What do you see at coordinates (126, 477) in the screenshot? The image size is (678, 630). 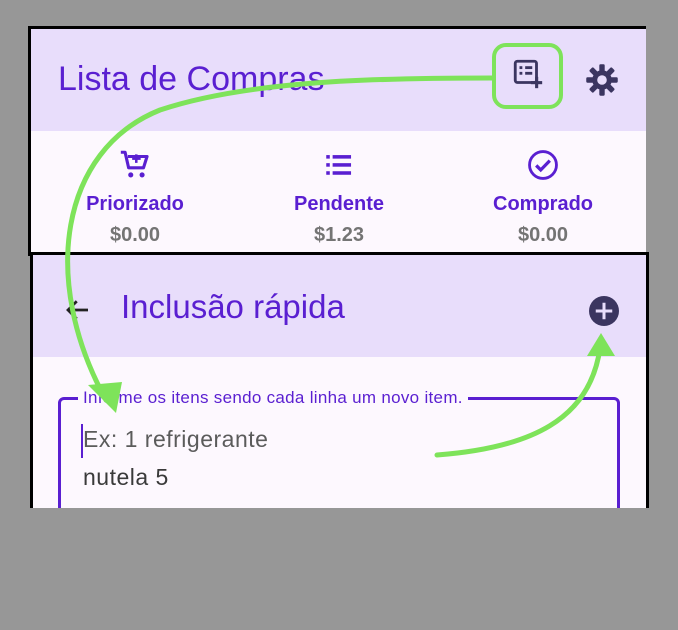 I see `placeholder-line-2: nutela 5` at bounding box center [126, 477].